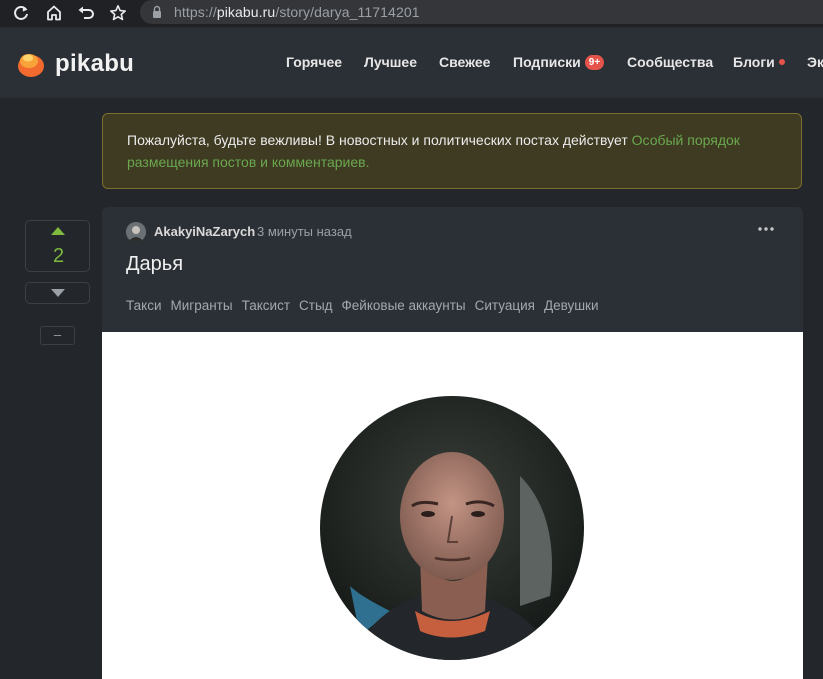  Describe the element at coordinates (594, 62) in the screenshot. I see `subscriptions-count-badge: 9+` at that location.